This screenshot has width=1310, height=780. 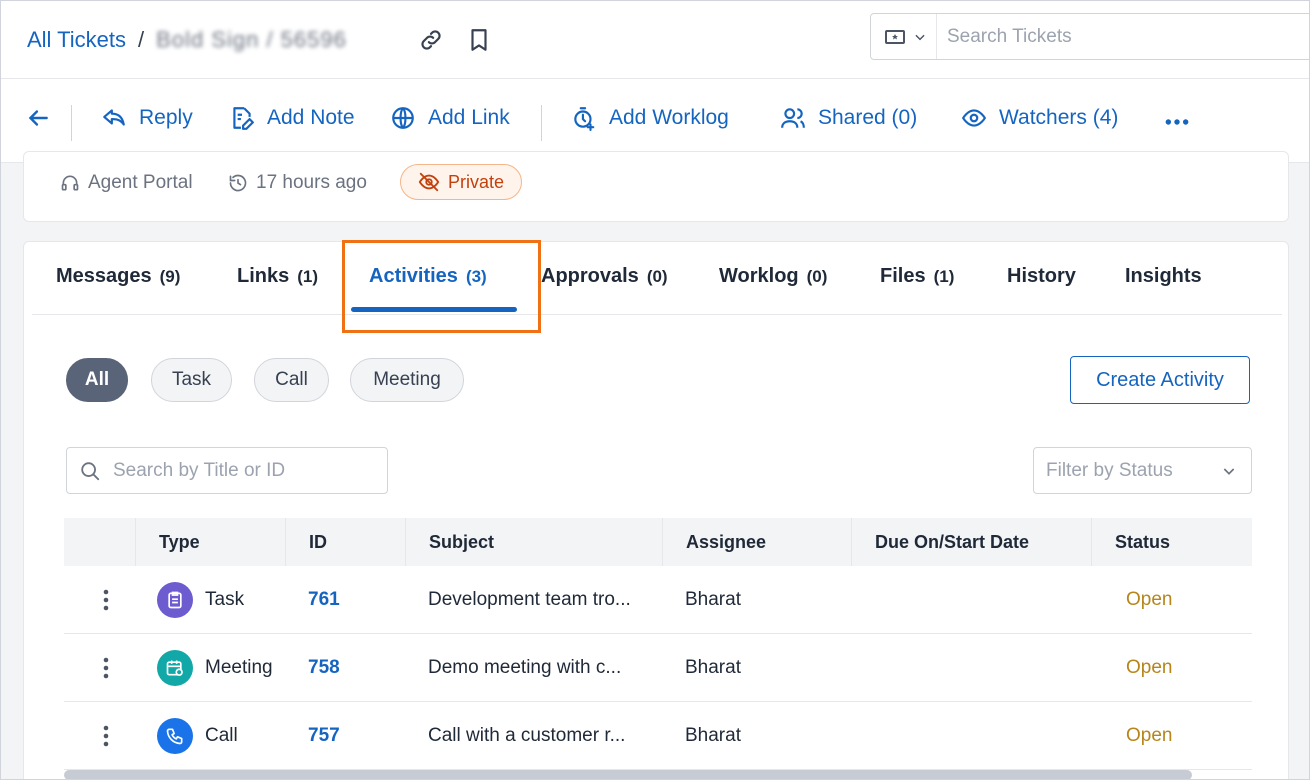 I want to click on search-tickets: Search Tickets, so click(x=1089, y=36).